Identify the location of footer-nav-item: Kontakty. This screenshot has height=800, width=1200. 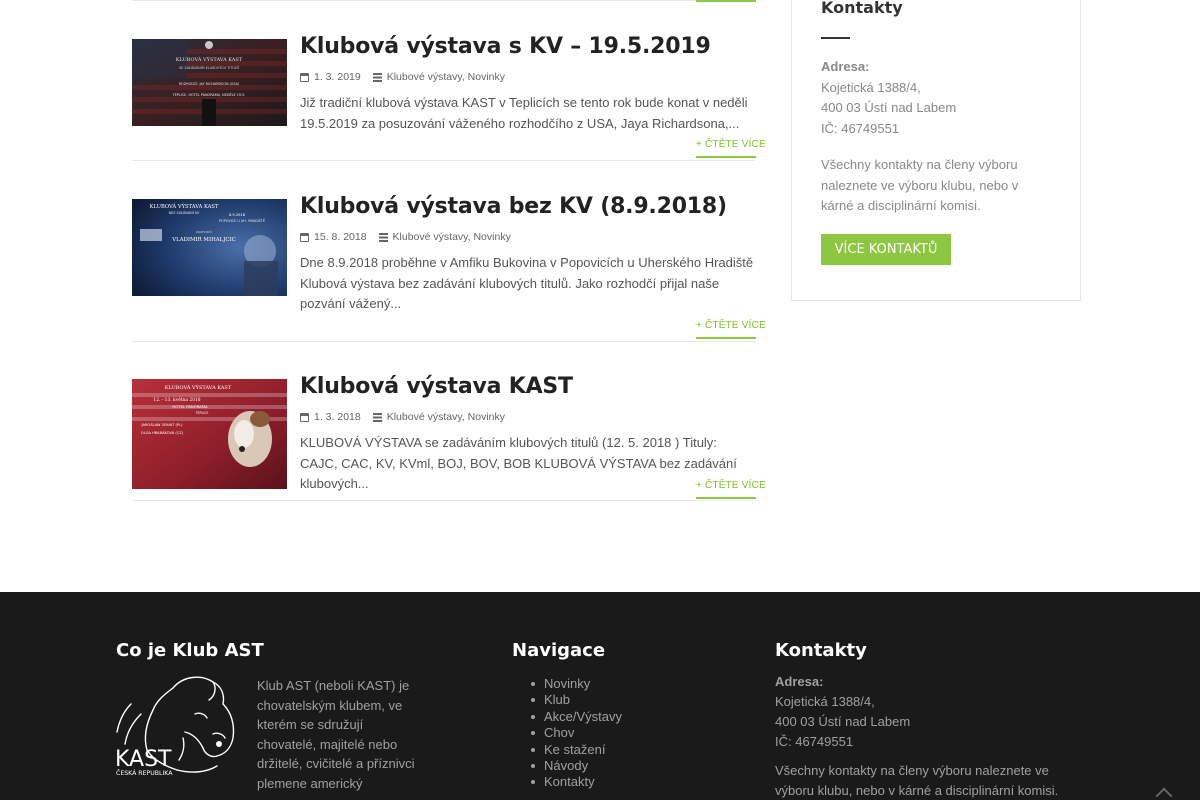
(576, 782).